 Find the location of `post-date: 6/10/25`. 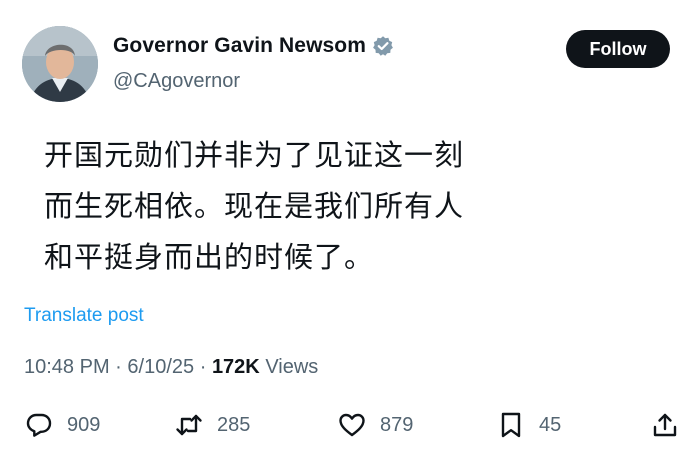

post-date: 6/10/25 is located at coordinates (160, 367).